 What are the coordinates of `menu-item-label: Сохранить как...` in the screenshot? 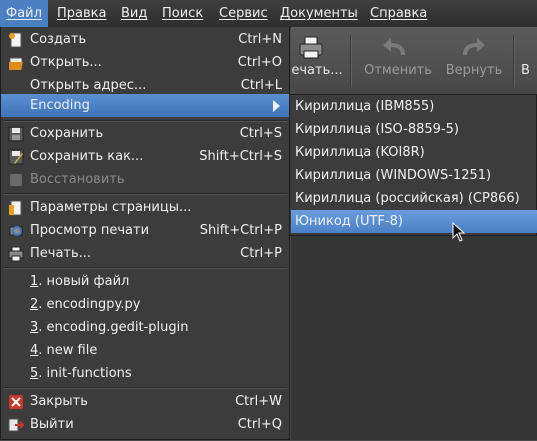 It's located at (87, 156).